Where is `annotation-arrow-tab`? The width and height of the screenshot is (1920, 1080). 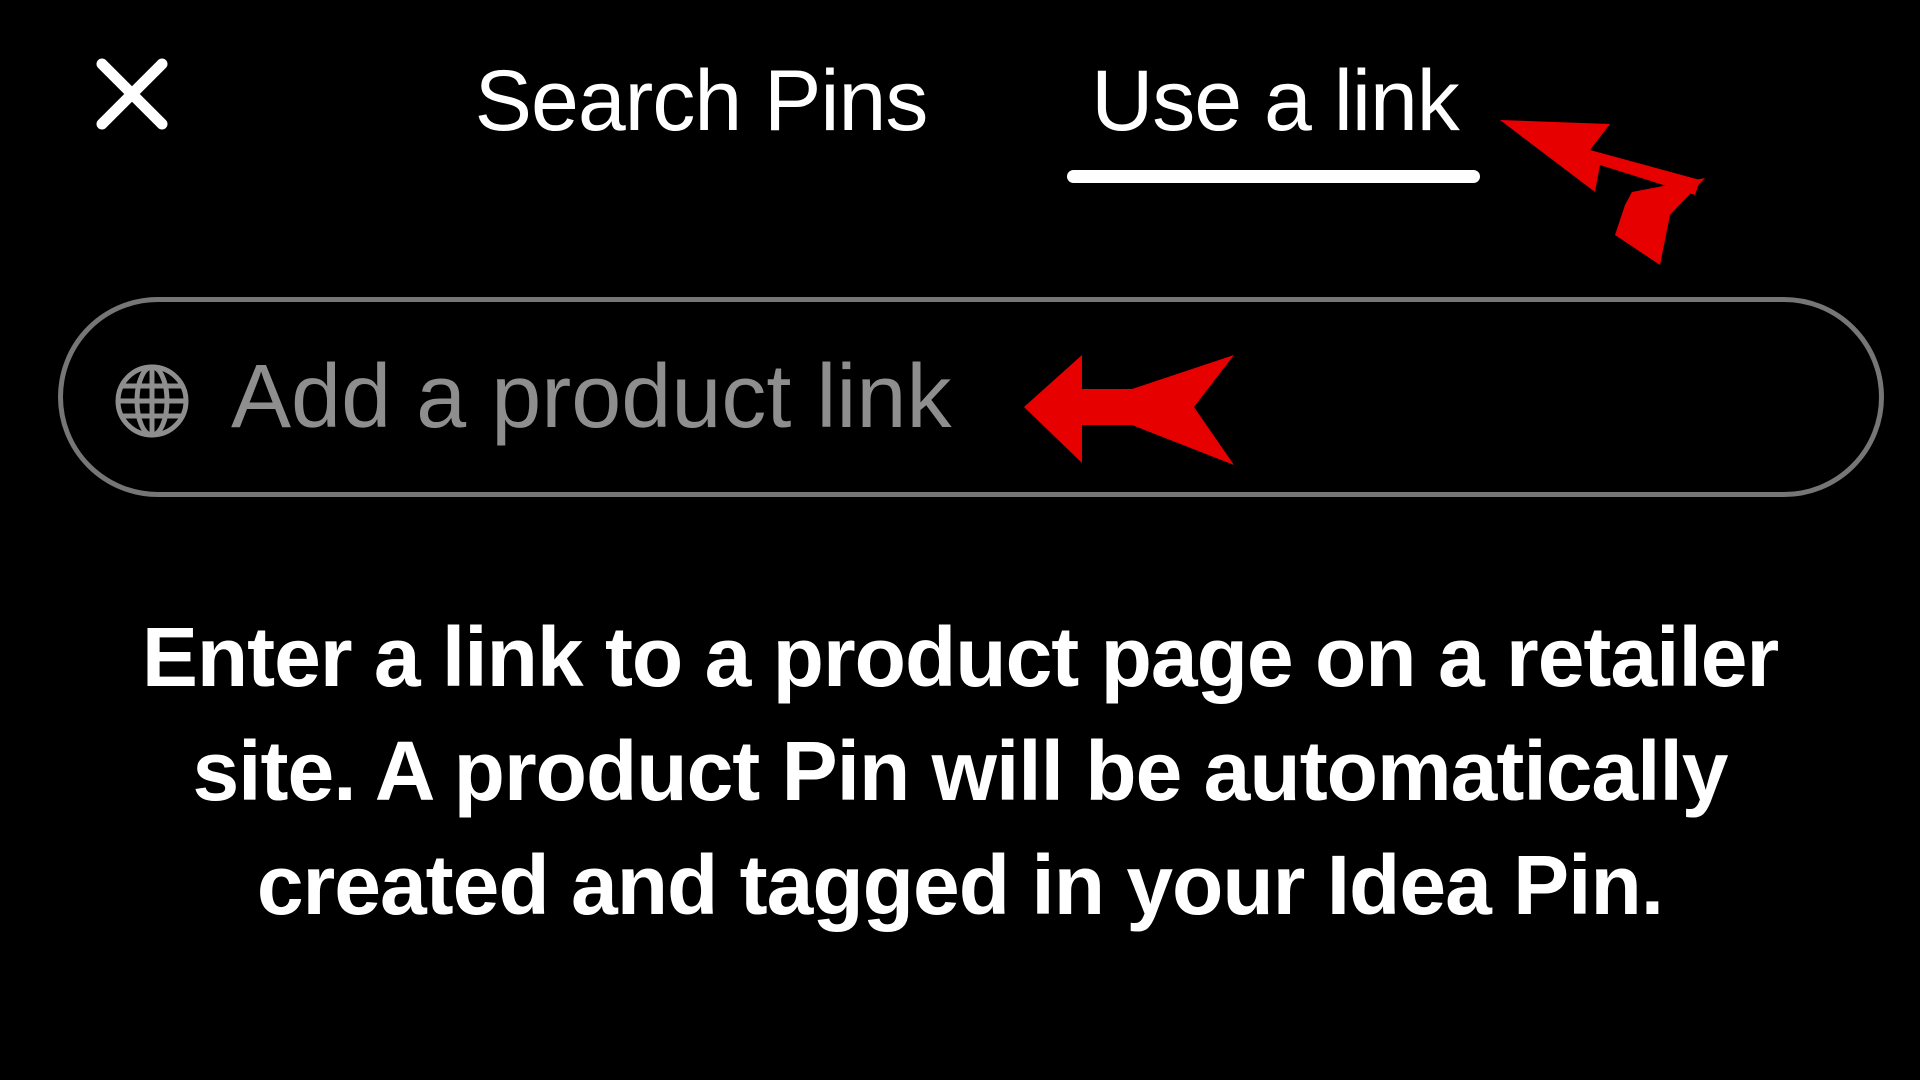 annotation-arrow-tab is located at coordinates (1605, 195).